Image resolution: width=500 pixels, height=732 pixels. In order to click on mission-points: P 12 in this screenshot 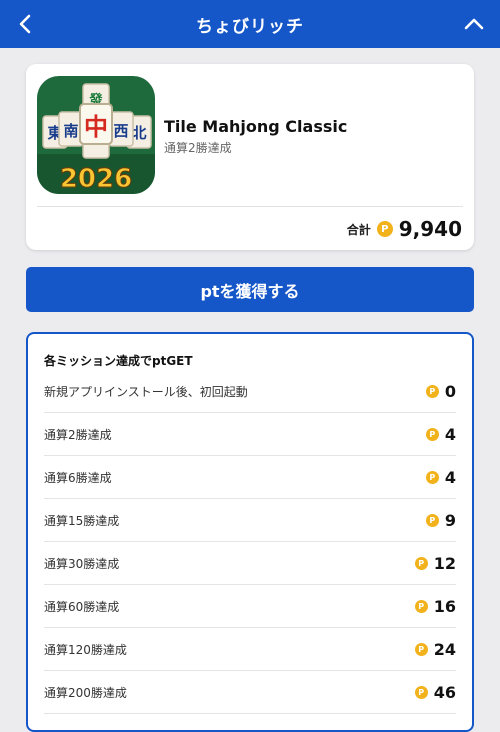, I will do `click(435, 563)`.